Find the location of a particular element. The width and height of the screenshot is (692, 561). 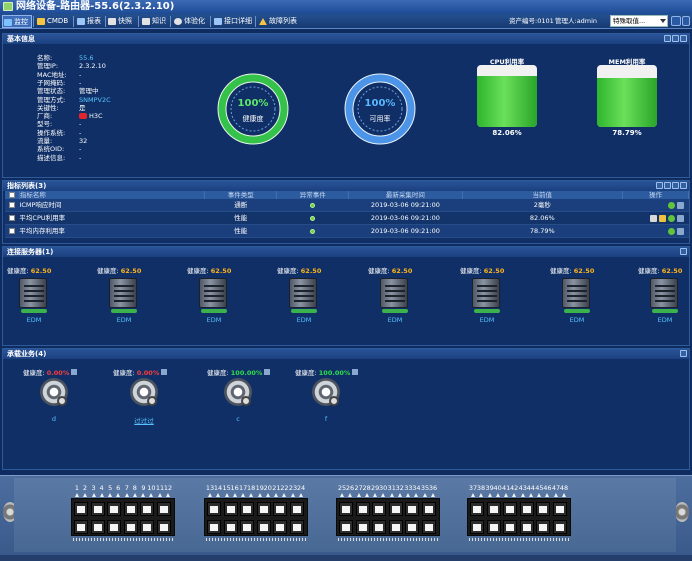

table-row: 平均内存利用率 性能 2019-03-06 09:21:00 78.79% is located at coordinates (347, 231).